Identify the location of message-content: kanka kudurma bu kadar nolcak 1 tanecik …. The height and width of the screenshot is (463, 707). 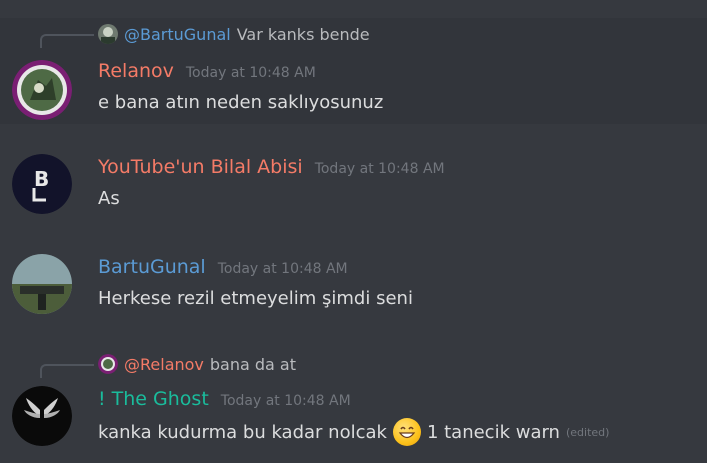
(353, 432).